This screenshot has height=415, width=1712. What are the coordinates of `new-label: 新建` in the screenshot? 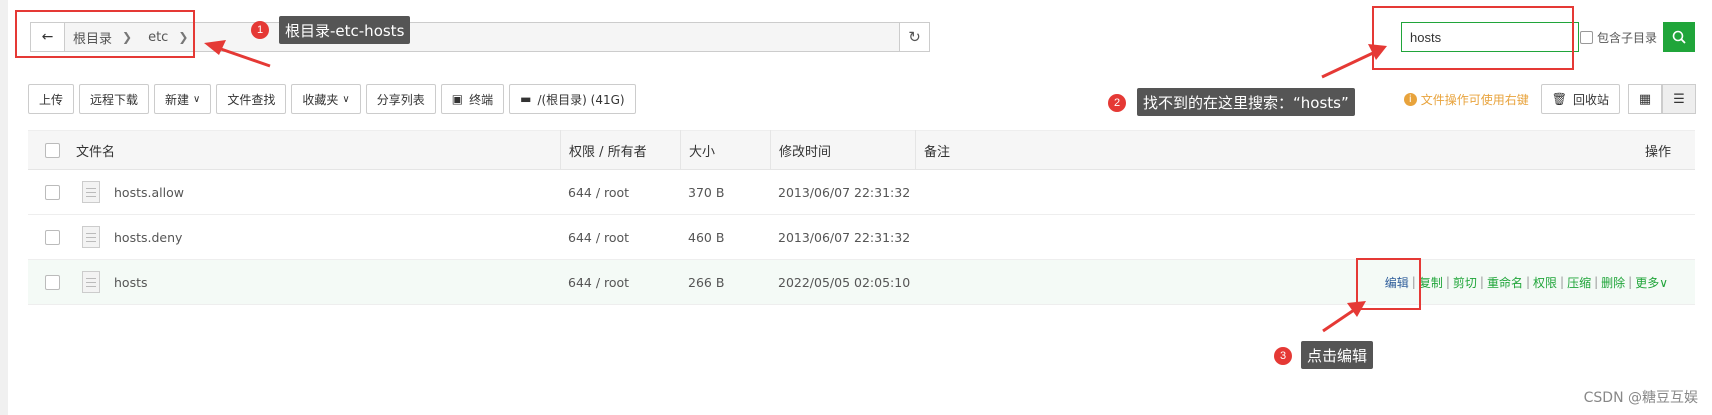 It's located at (177, 99).